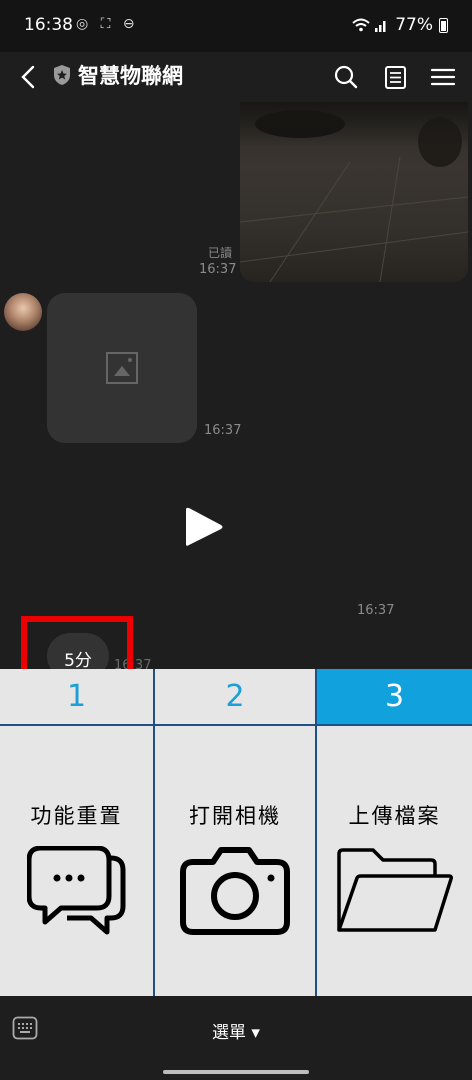  What do you see at coordinates (394, 816) in the screenshot?
I see `upload-file-label: 上傳檔案` at bounding box center [394, 816].